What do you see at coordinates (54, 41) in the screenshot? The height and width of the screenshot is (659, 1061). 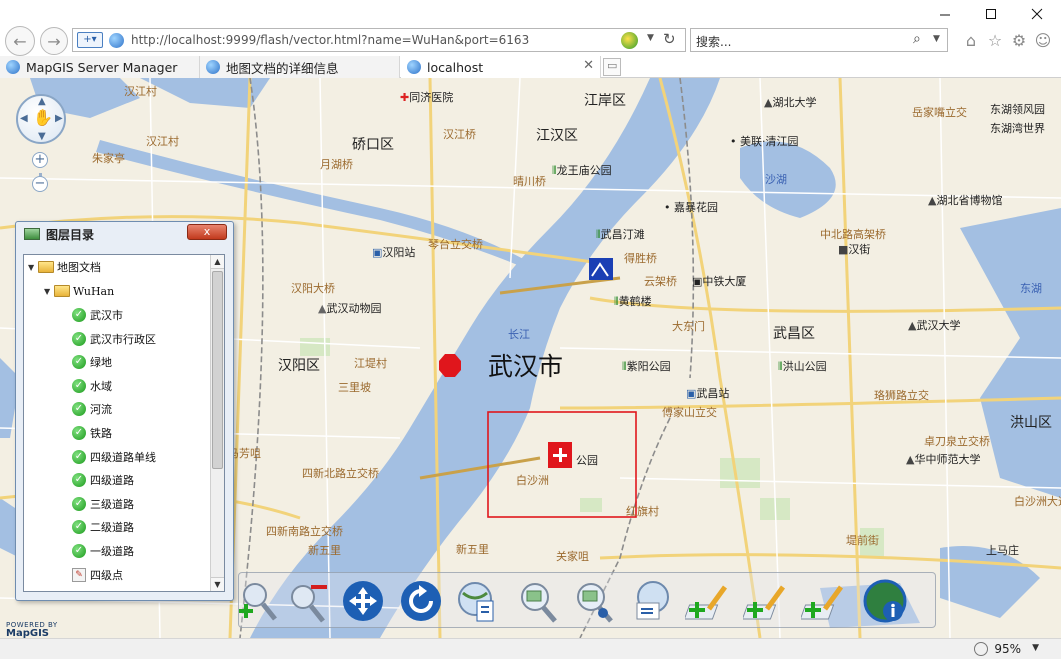 I see `forward-button: →` at bounding box center [54, 41].